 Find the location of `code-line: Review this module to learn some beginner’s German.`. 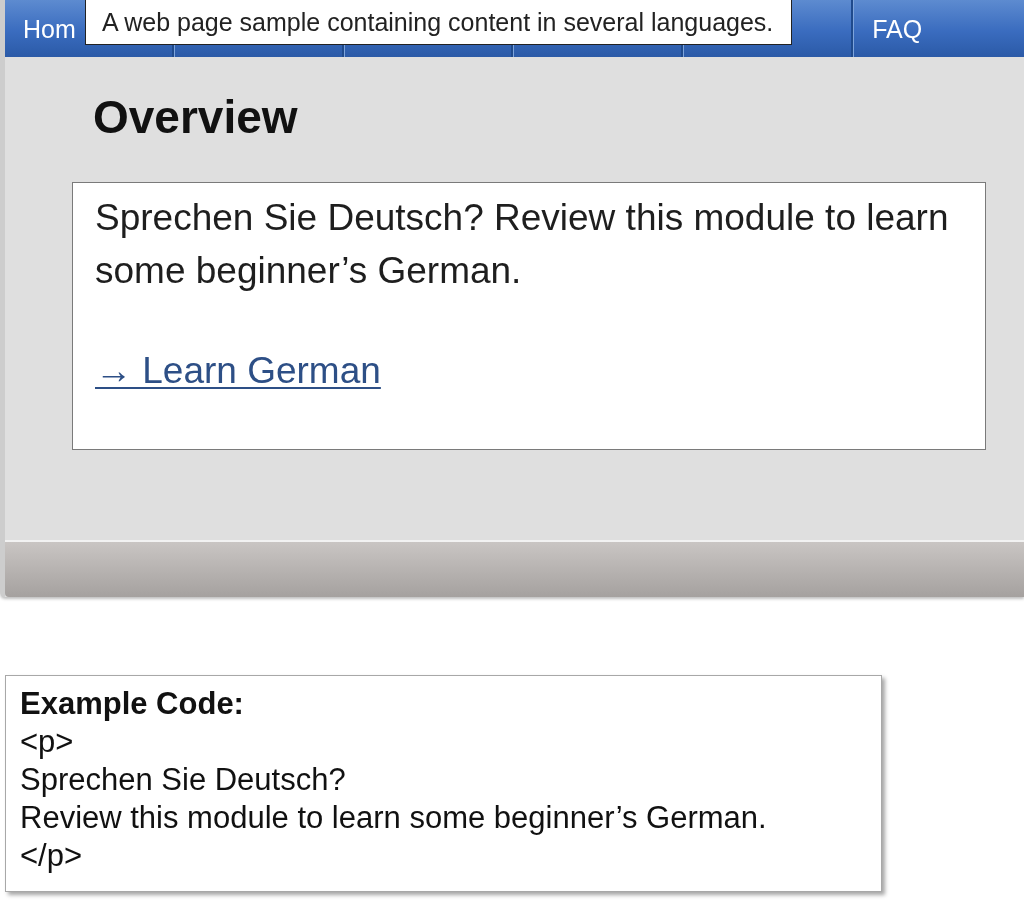

code-line: Review this module to learn some beginner’s German. is located at coordinates (393, 818).